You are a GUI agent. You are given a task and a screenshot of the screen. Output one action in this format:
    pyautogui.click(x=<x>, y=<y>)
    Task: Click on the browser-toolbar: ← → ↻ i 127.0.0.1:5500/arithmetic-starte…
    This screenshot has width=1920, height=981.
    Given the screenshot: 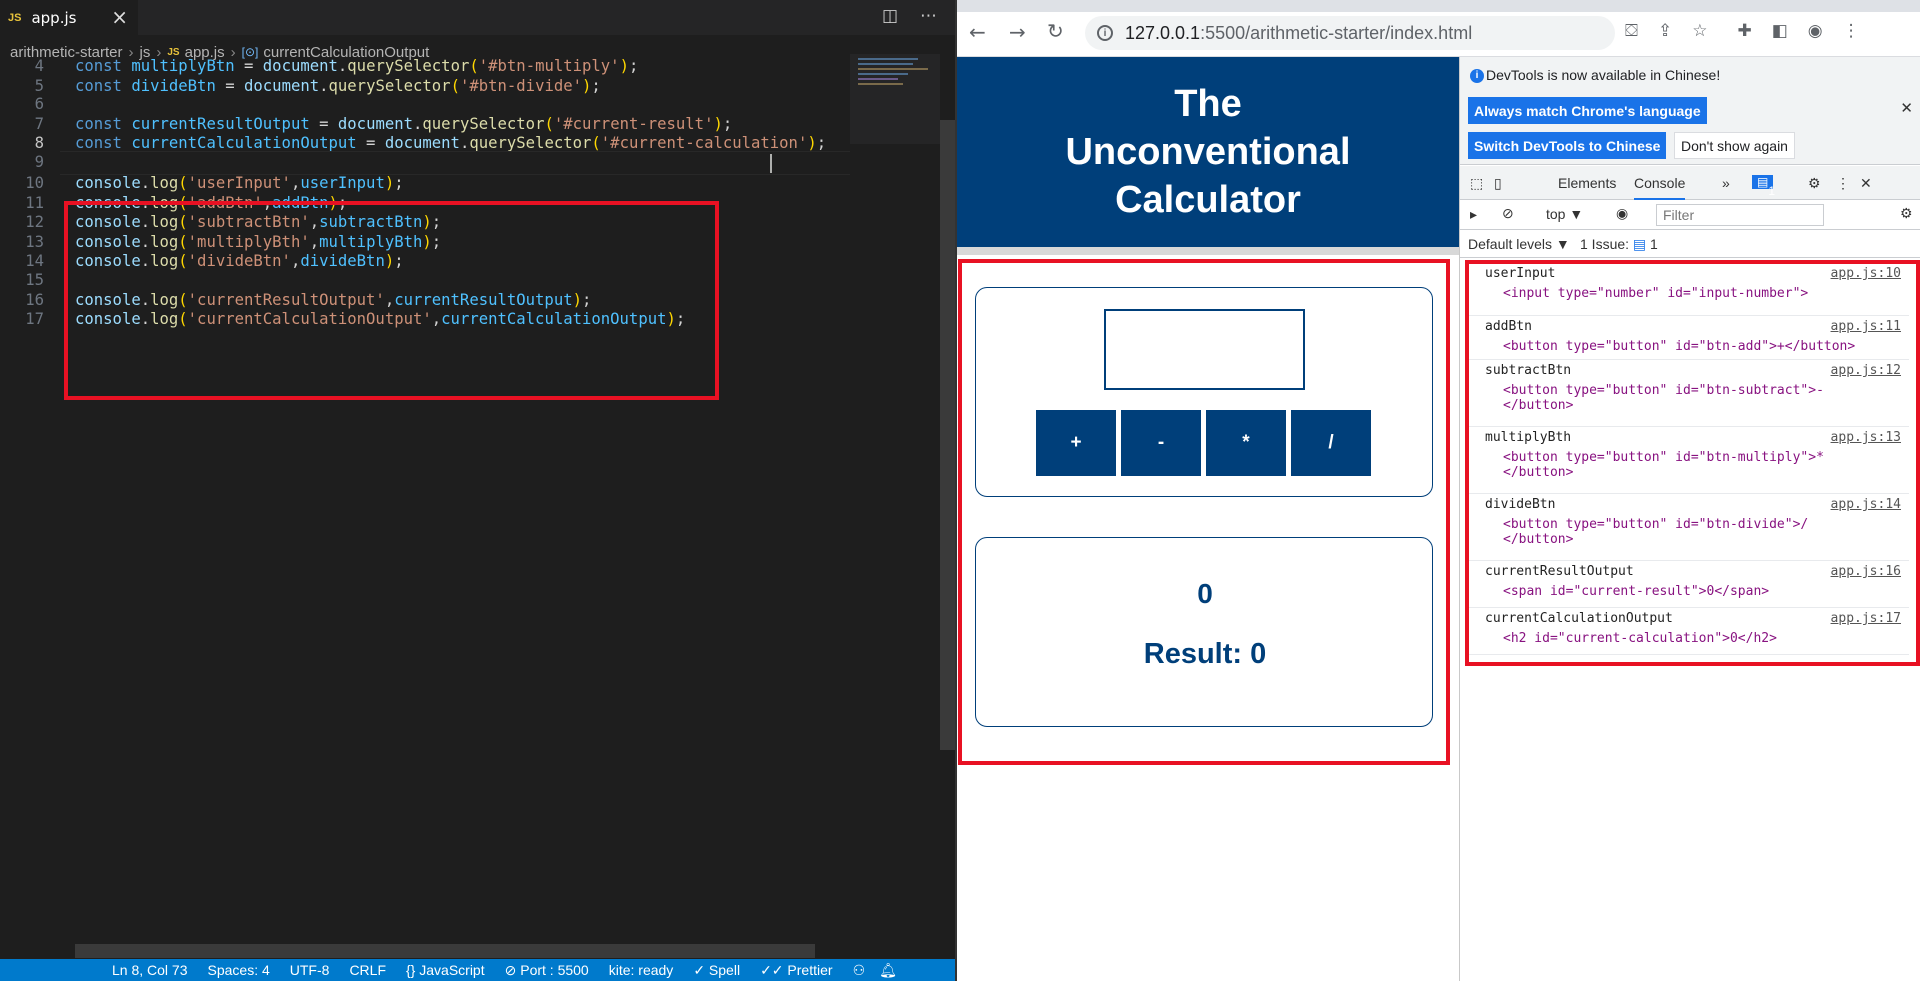 What is the action you would take?
    pyautogui.click(x=1438, y=34)
    